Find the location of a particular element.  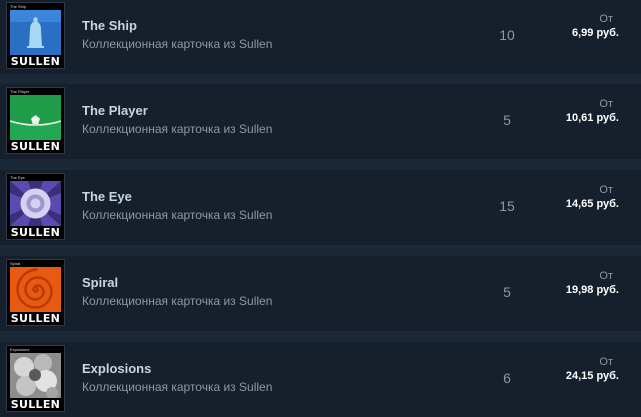

card-thumbnail-label: The Player is located at coordinates (20, 91).